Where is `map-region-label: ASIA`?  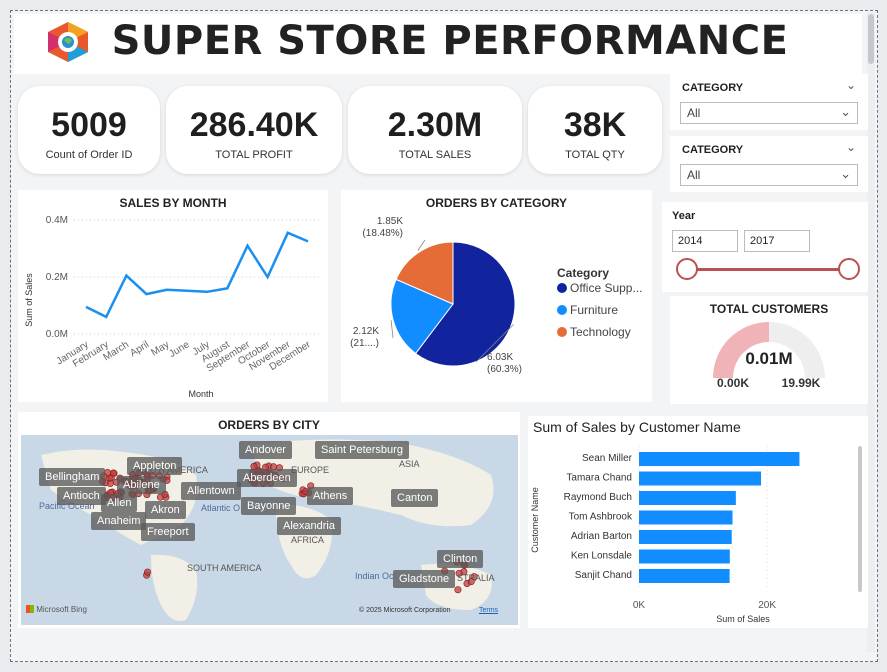 map-region-label: ASIA is located at coordinates (409, 464).